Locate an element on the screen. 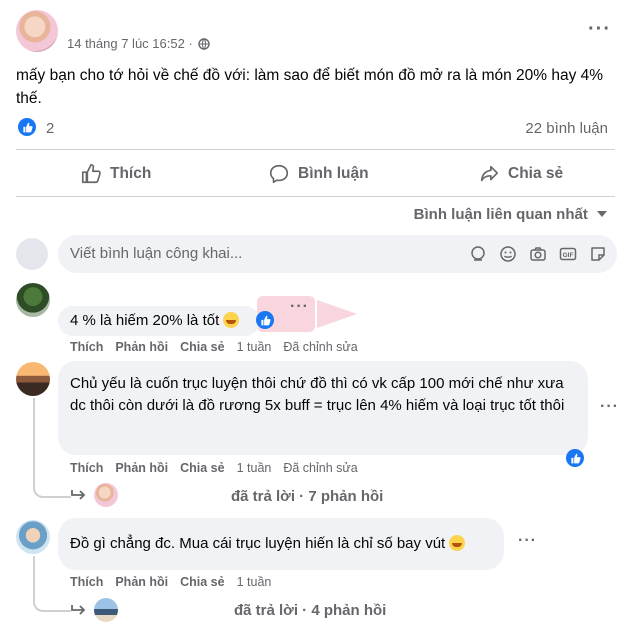  comment-text: 4 % là hiếm 20% là tốt is located at coordinates (145, 320).